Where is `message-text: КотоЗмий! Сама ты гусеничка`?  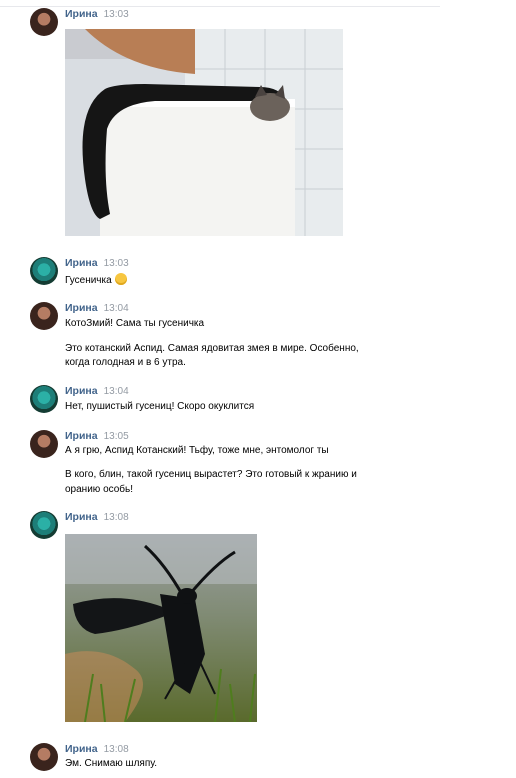
message-text: КотоЗмий! Сама ты гусеничка is located at coordinates (135, 323).